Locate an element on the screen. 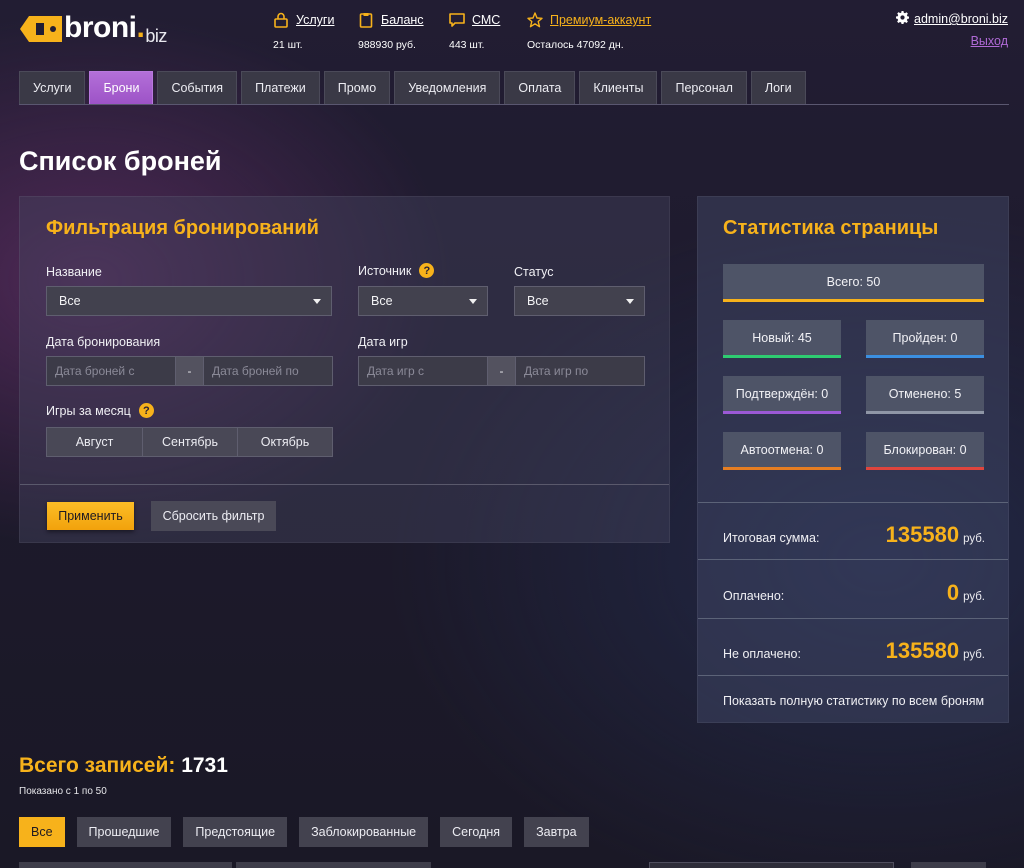 Image resolution: width=1024 pixels, height=868 pixels. month-october-button: Октябрь is located at coordinates (284, 442).